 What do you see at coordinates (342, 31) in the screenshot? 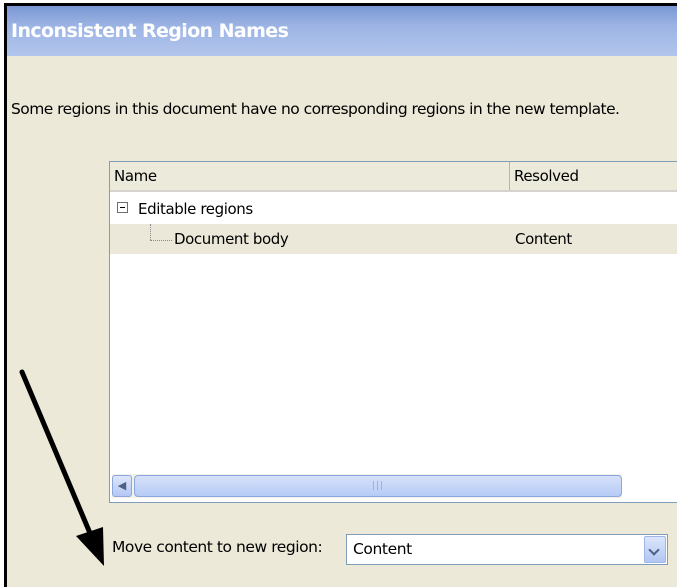
I see `dialog-title: Inconsistent Region Names` at bounding box center [342, 31].